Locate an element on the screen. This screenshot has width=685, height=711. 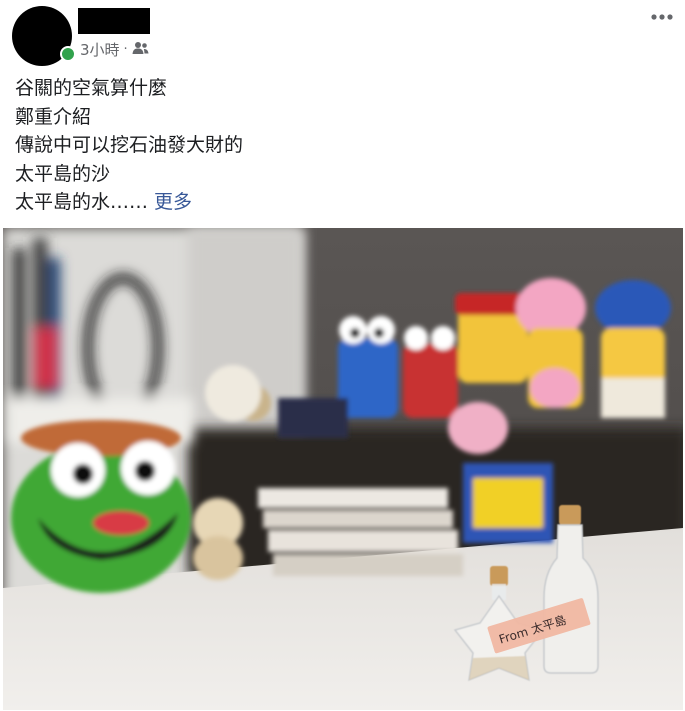
more-options-button is located at coordinates (662, 17).